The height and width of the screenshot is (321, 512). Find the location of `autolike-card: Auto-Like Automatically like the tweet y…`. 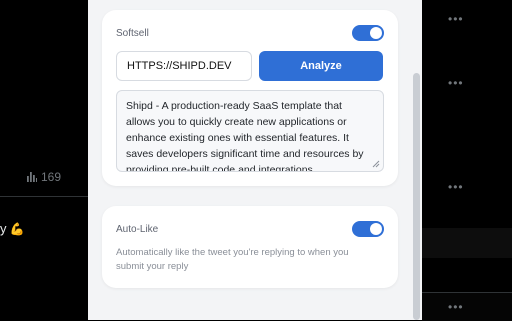

autolike-card: Auto-Like Automatically like the tweet y… is located at coordinates (250, 247).